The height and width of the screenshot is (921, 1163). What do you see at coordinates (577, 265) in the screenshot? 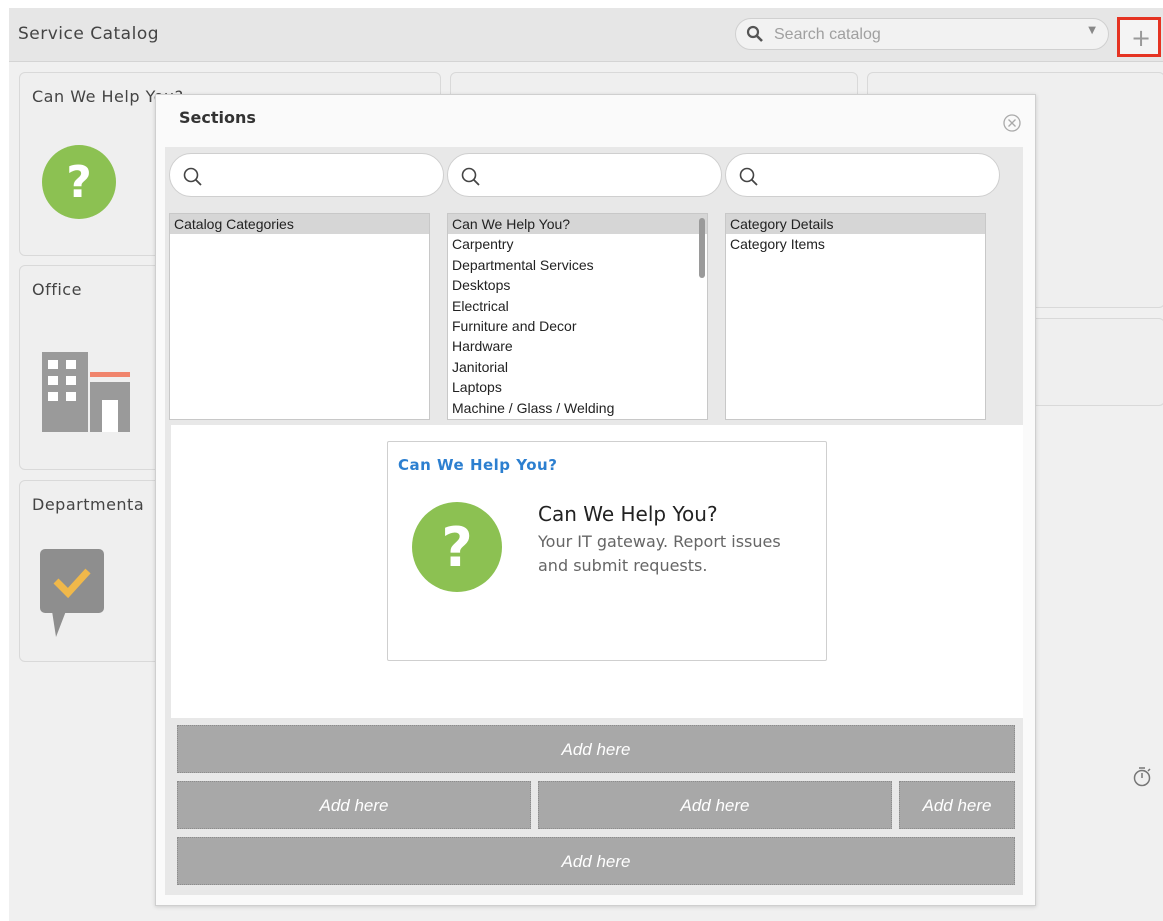
I see `list-item: Departmental Services` at bounding box center [577, 265].